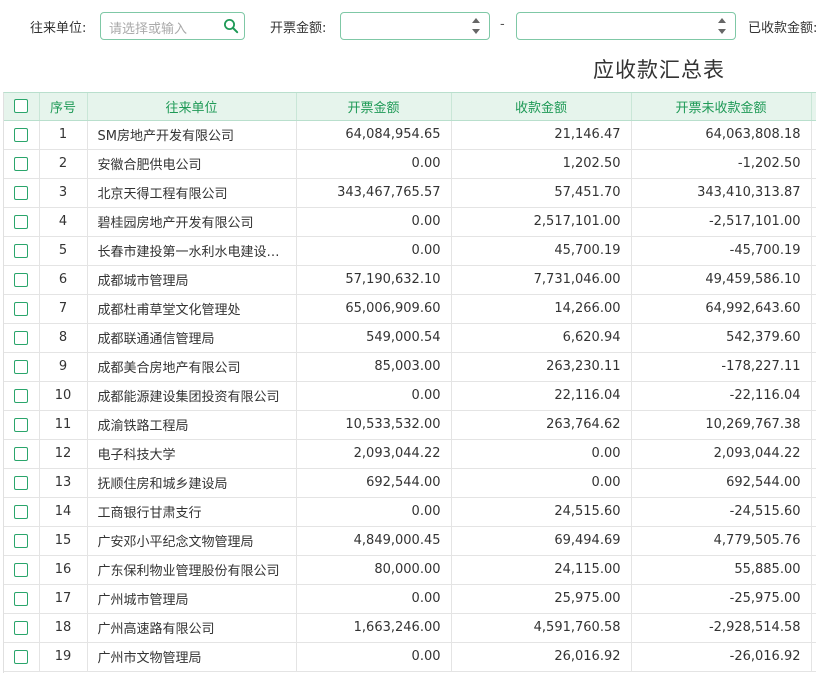 The image size is (816, 673). What do you see at coordinates (374, 107) in the screenshot?
I see `col-header-invoice: 开票金额` at bounding box center [374, 107].